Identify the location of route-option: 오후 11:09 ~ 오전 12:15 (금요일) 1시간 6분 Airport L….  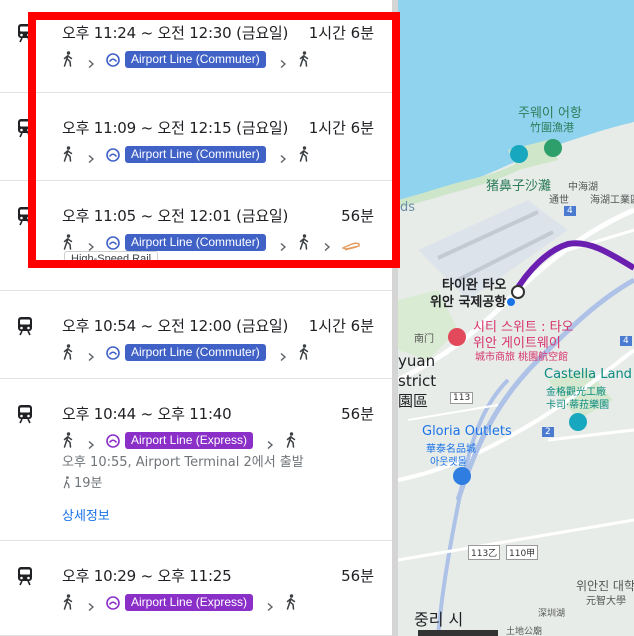
(196, 137).